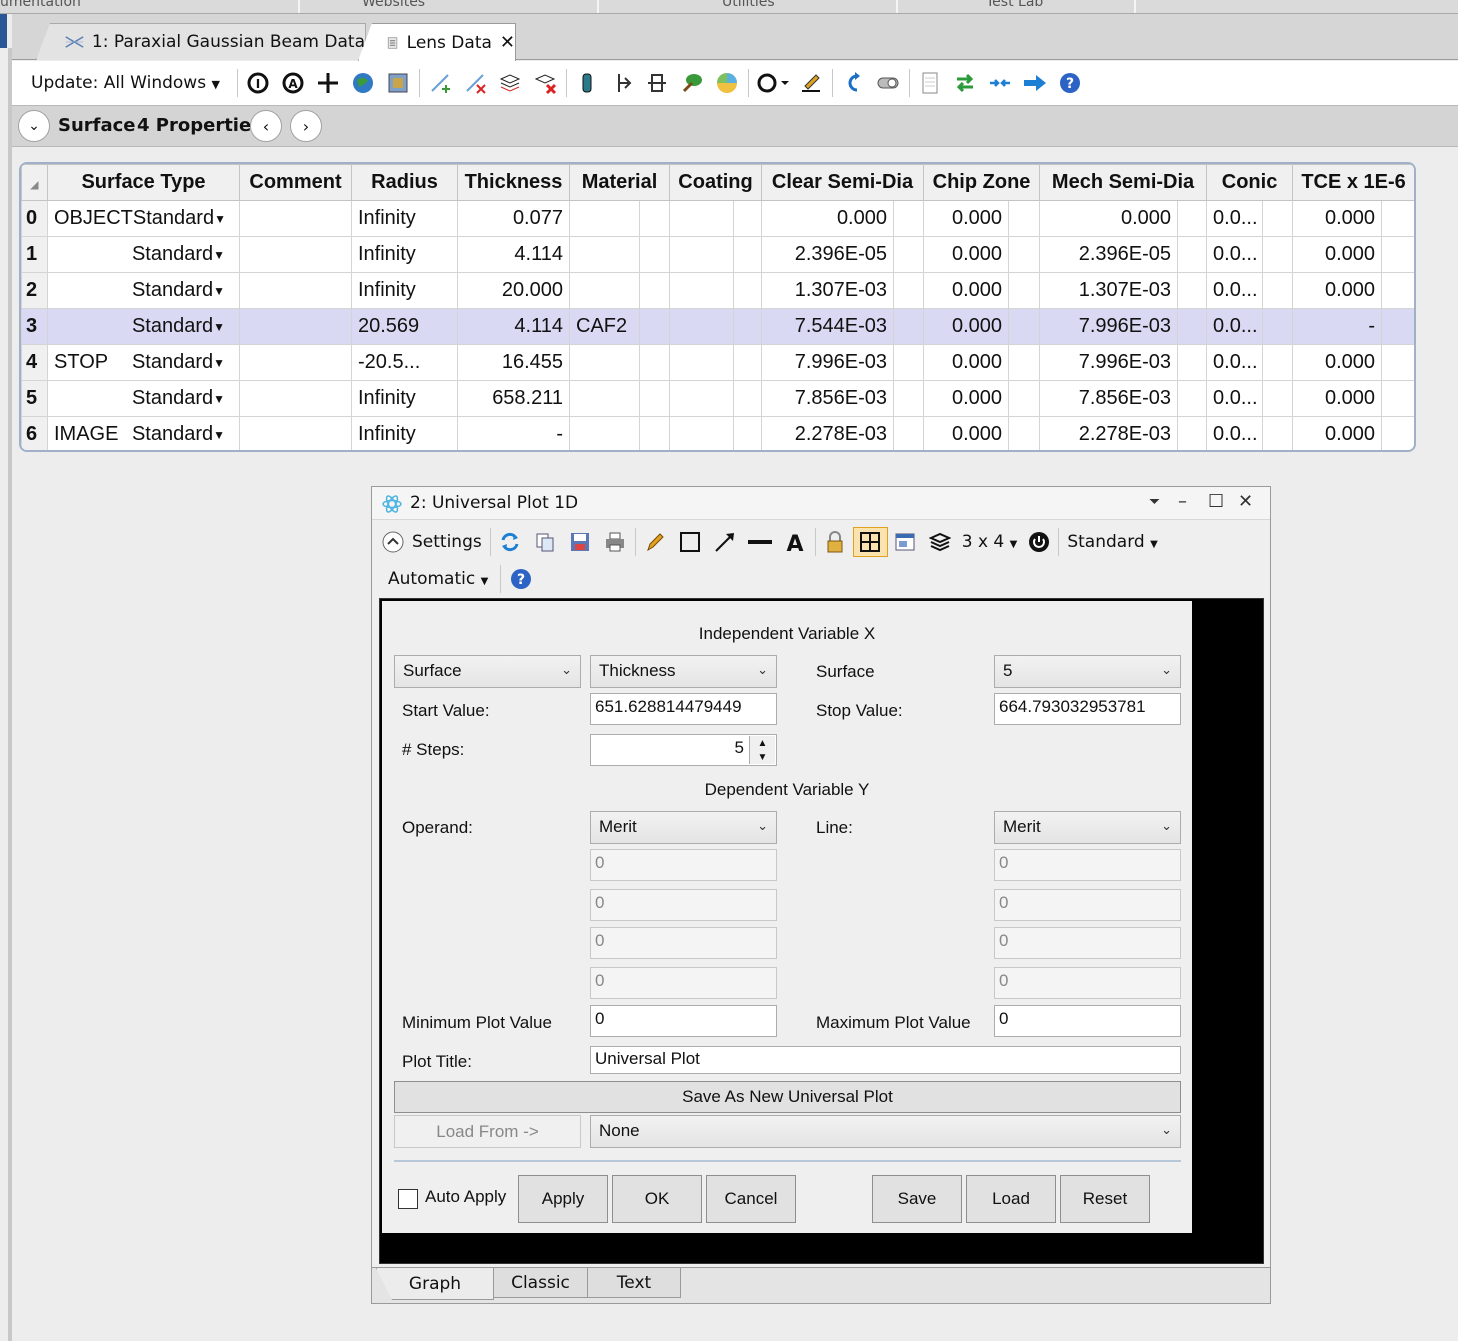 The width and height of the screenshot is (1458, 1341). What do you see at coordinates (34, 254) in the screenshot?
I see `row-number: 1` at bounding box center [34, 254].